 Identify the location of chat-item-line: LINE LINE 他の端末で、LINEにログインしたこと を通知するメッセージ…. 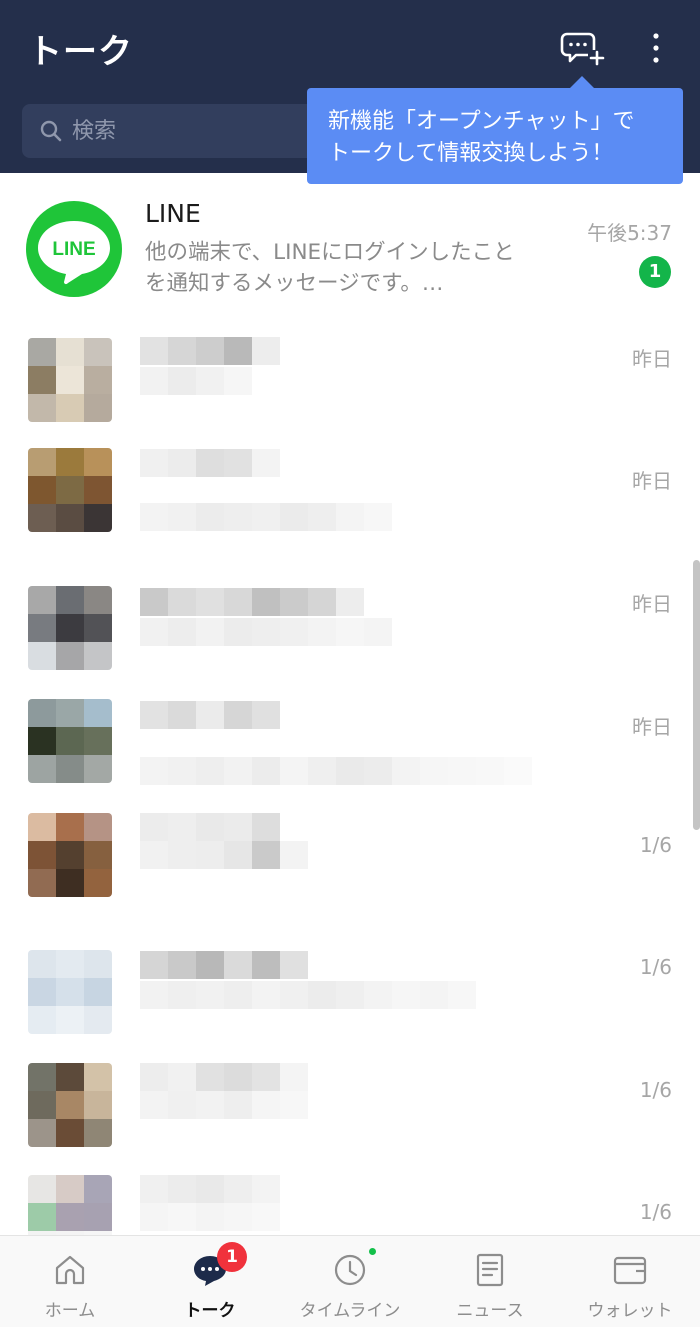
(350, 235).